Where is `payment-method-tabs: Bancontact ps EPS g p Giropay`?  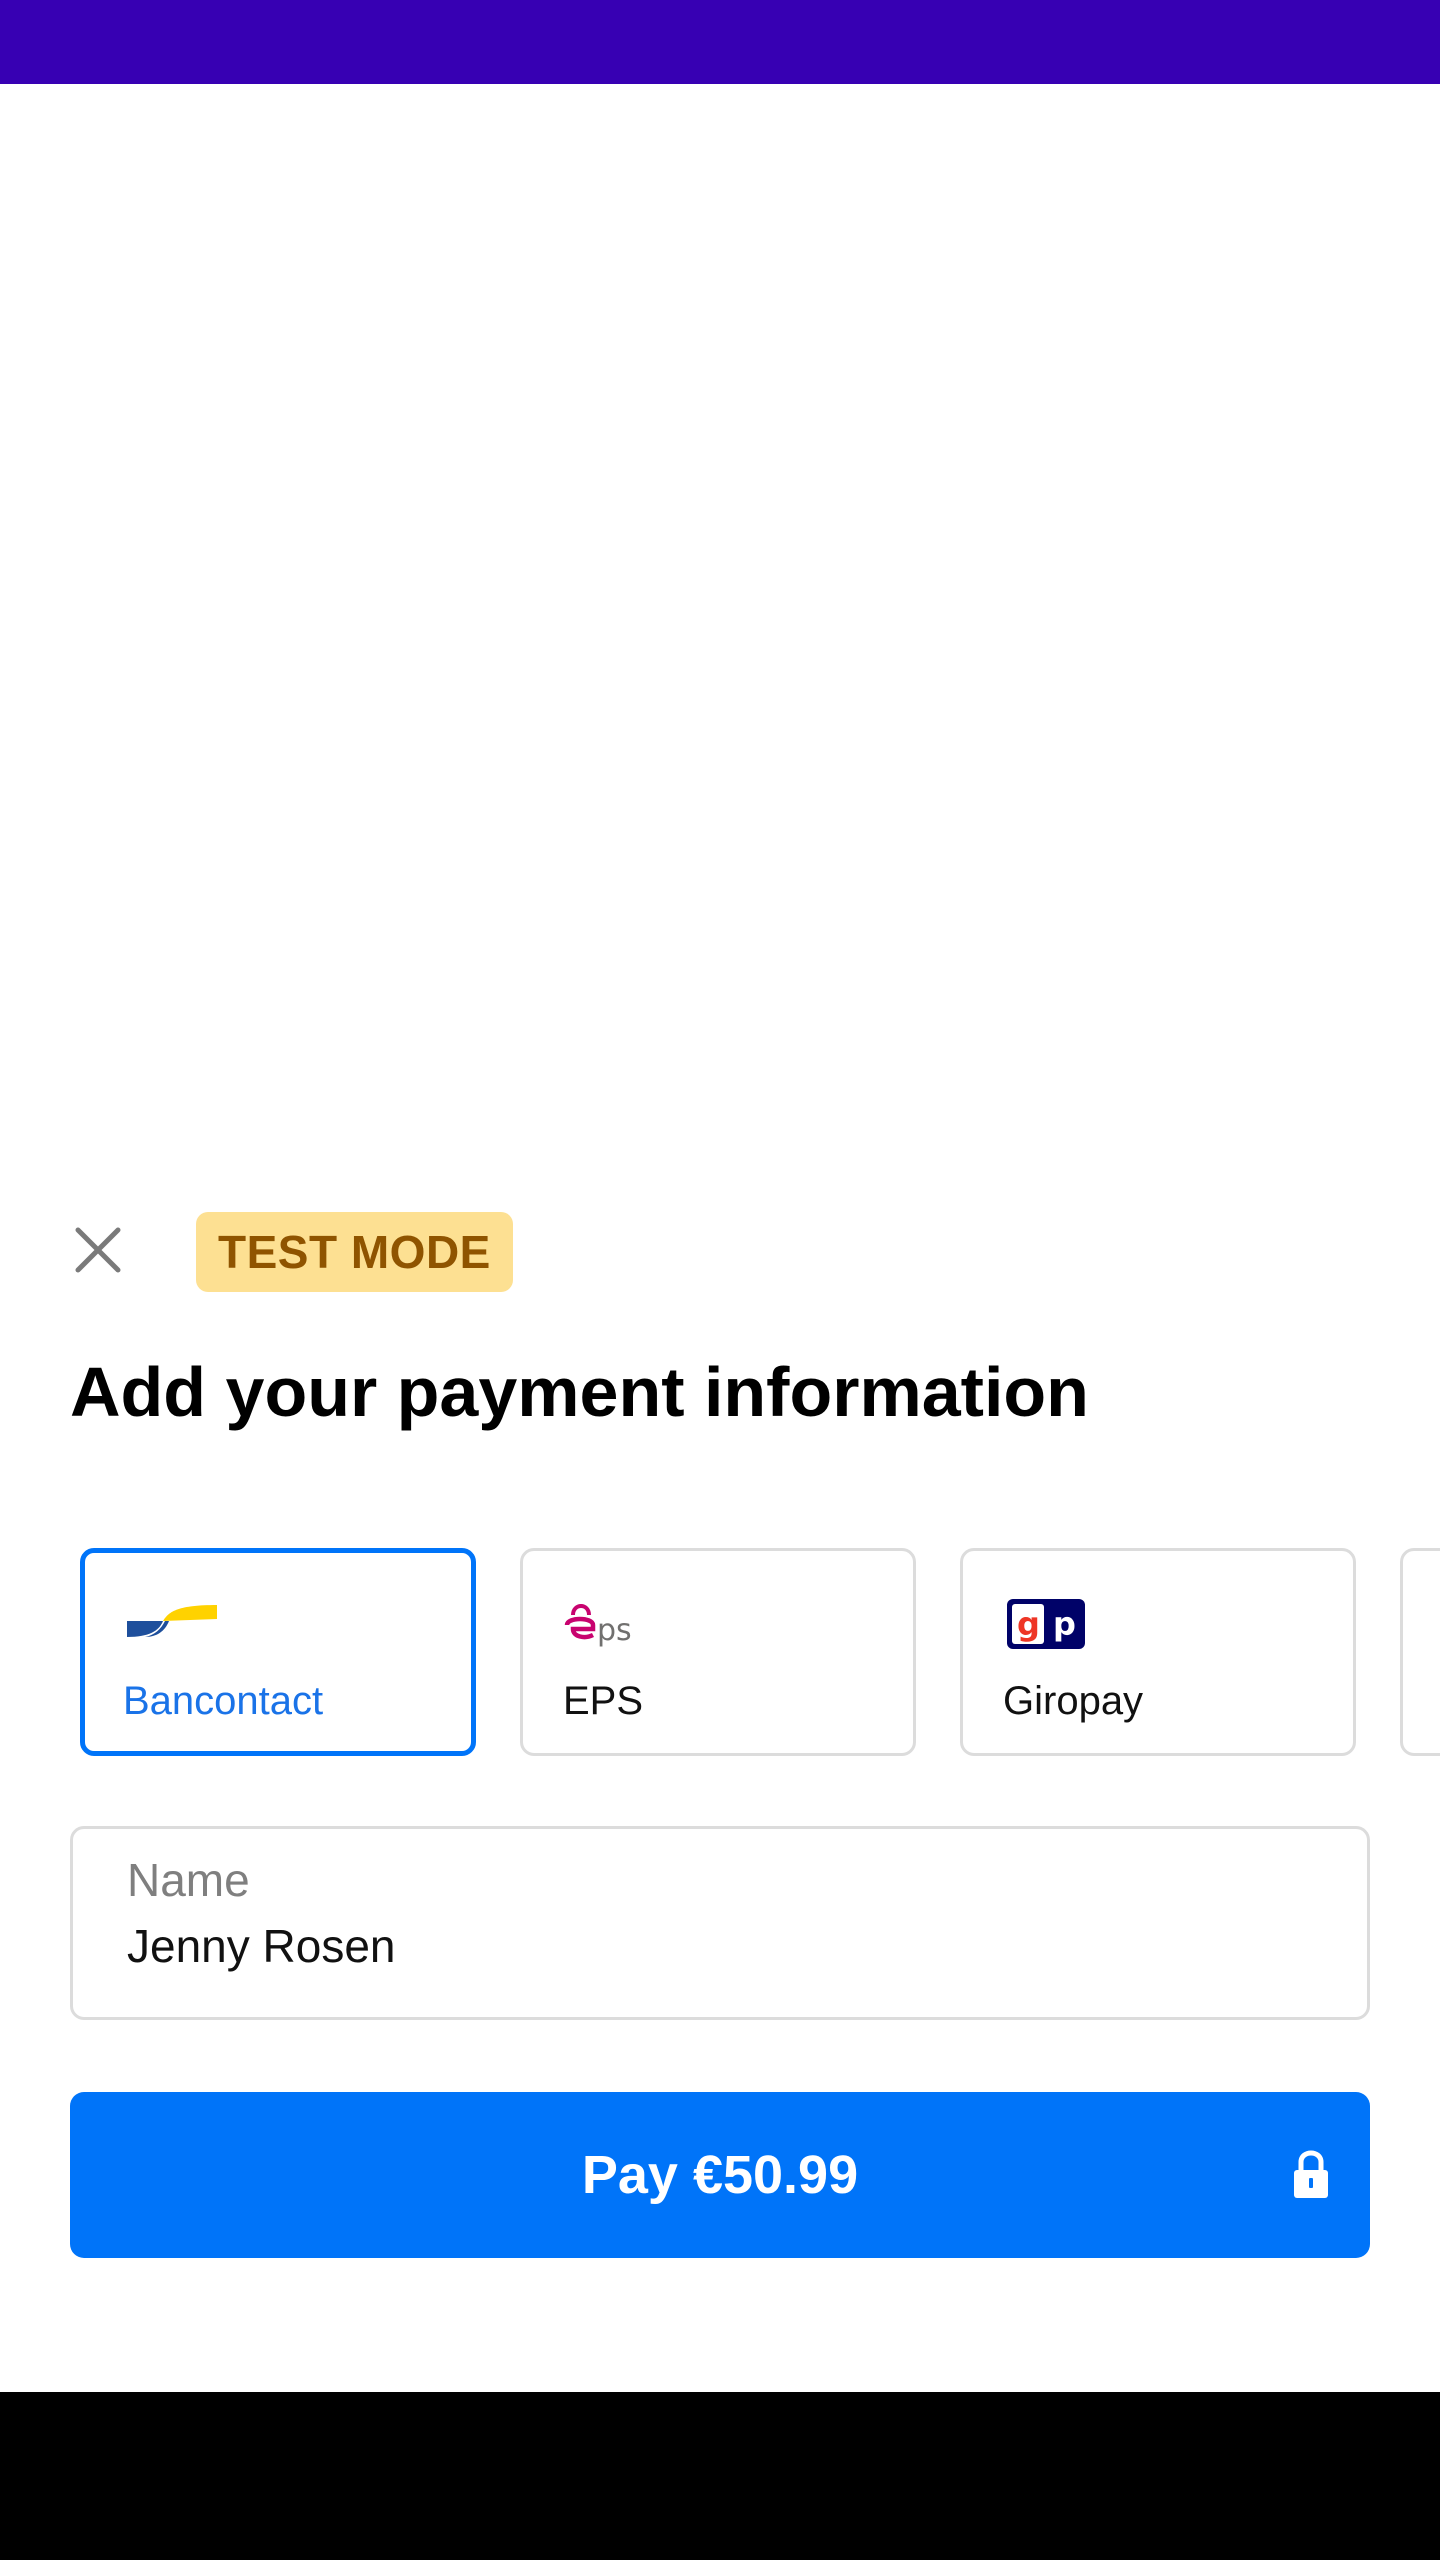 payment-method-tabs: Bancontact ps EPS g p Giropay is located at coordinates (760, 1653).